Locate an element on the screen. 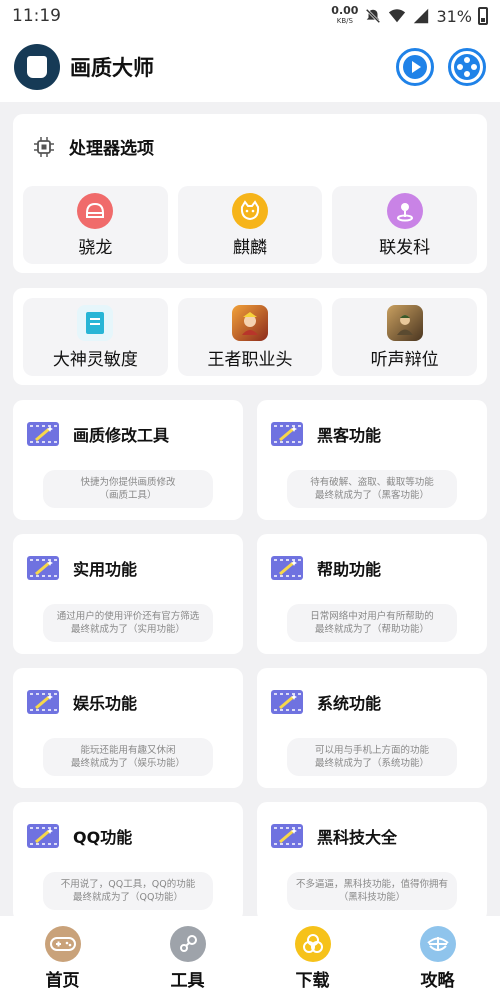 The width and height of the screenshot is (500, 1000). feature-card-practical: 实用功能 通过用户的使用评价还有官方筛选 最终就成为了（实用功能） is located at coordinates (128, 594).